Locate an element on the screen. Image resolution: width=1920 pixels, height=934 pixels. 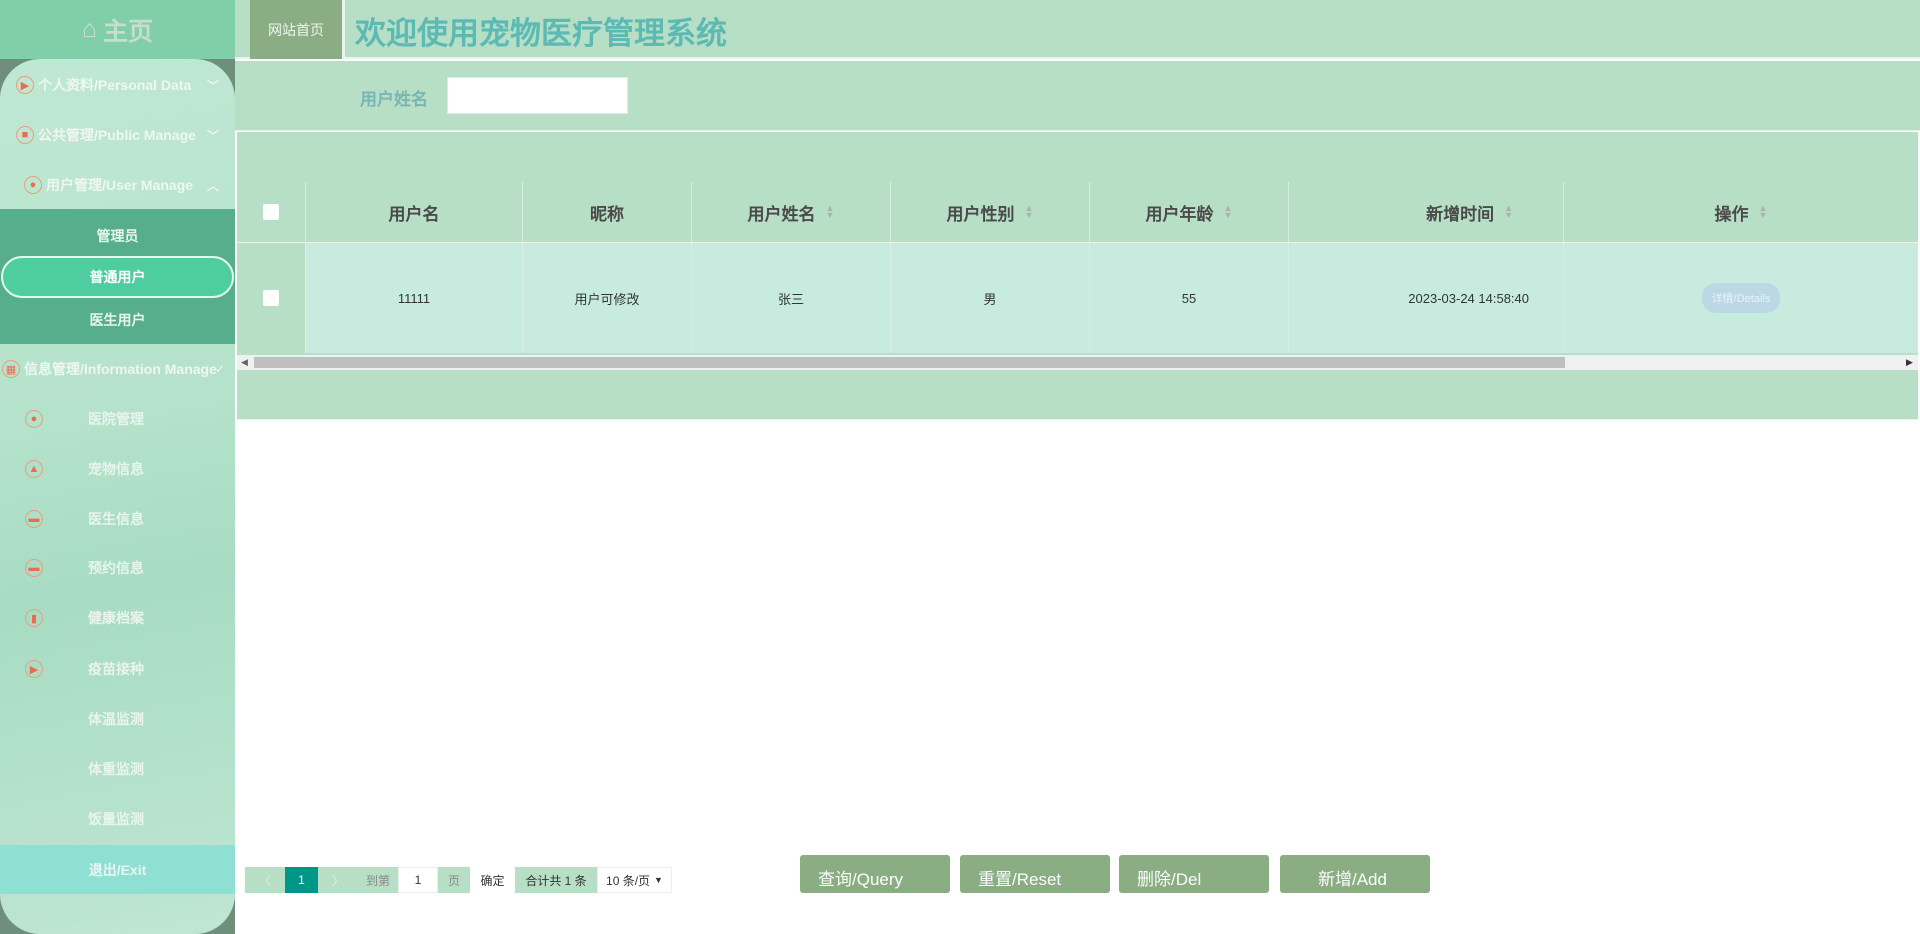
cell-gender: 男 is located at coordinates (990, 297).